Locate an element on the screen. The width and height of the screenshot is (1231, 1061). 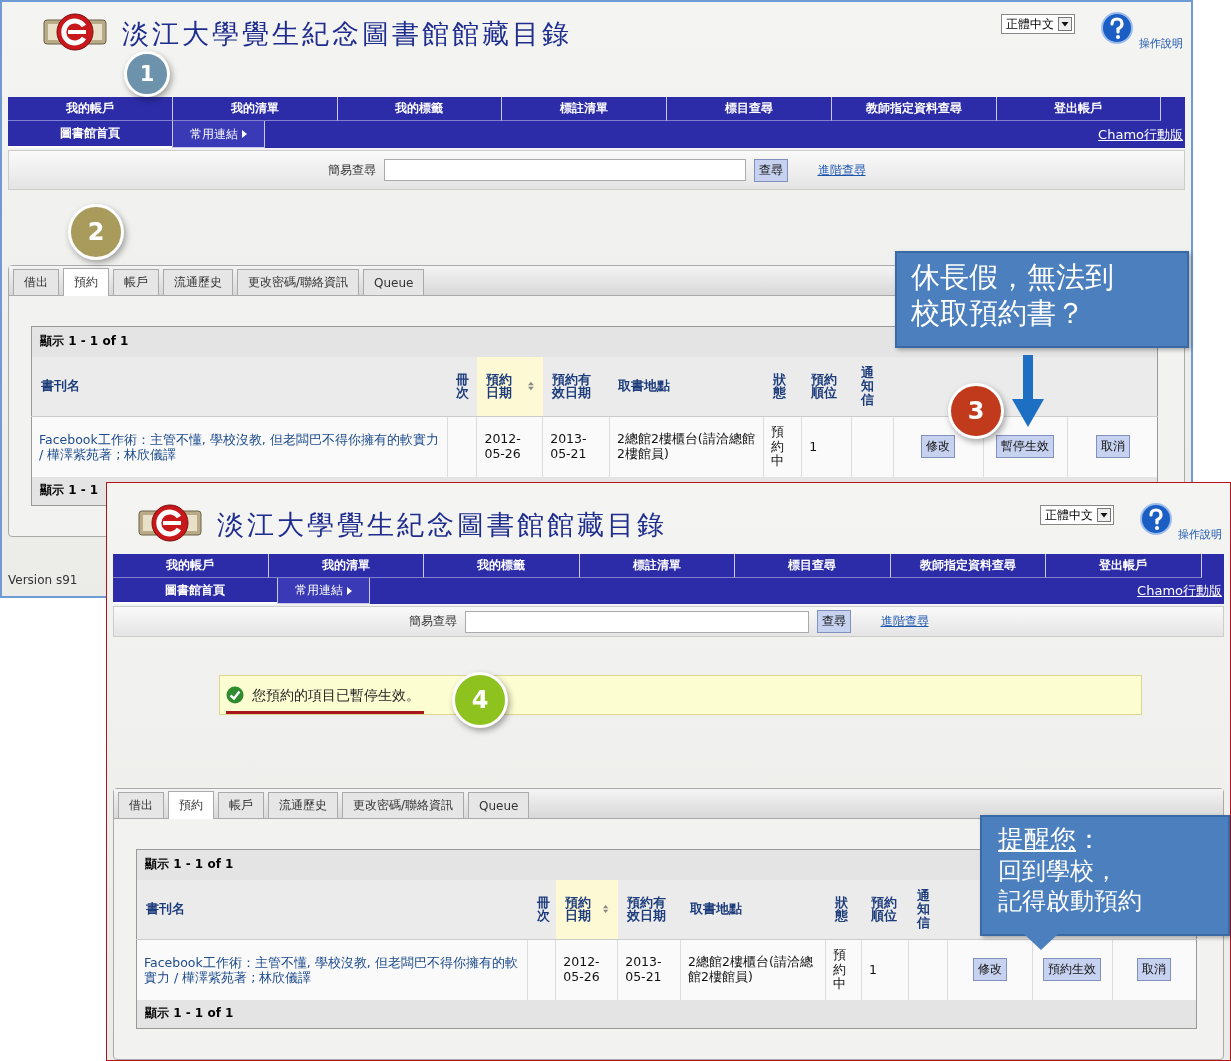
action-button: 暫停生效 is located at coordinates (1025, 447).